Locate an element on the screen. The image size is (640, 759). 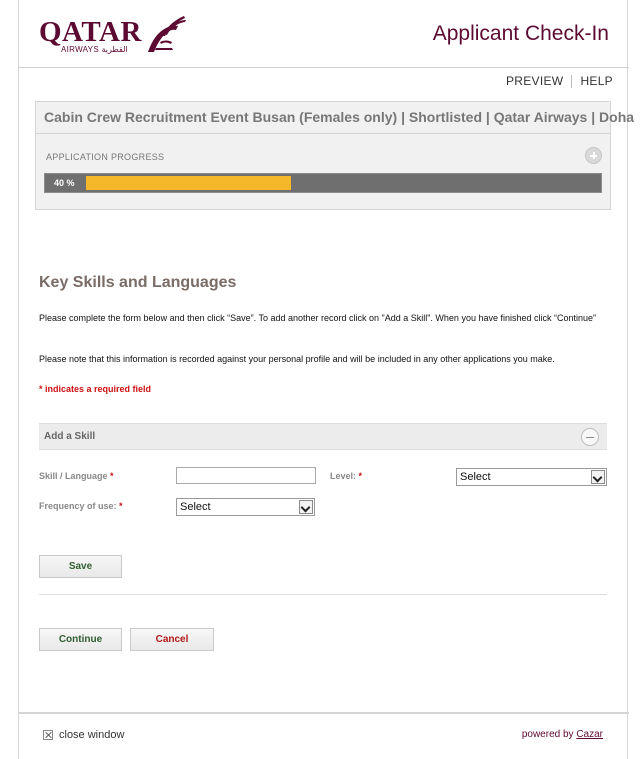
close-box-icon is located at coordinates (48, 735).